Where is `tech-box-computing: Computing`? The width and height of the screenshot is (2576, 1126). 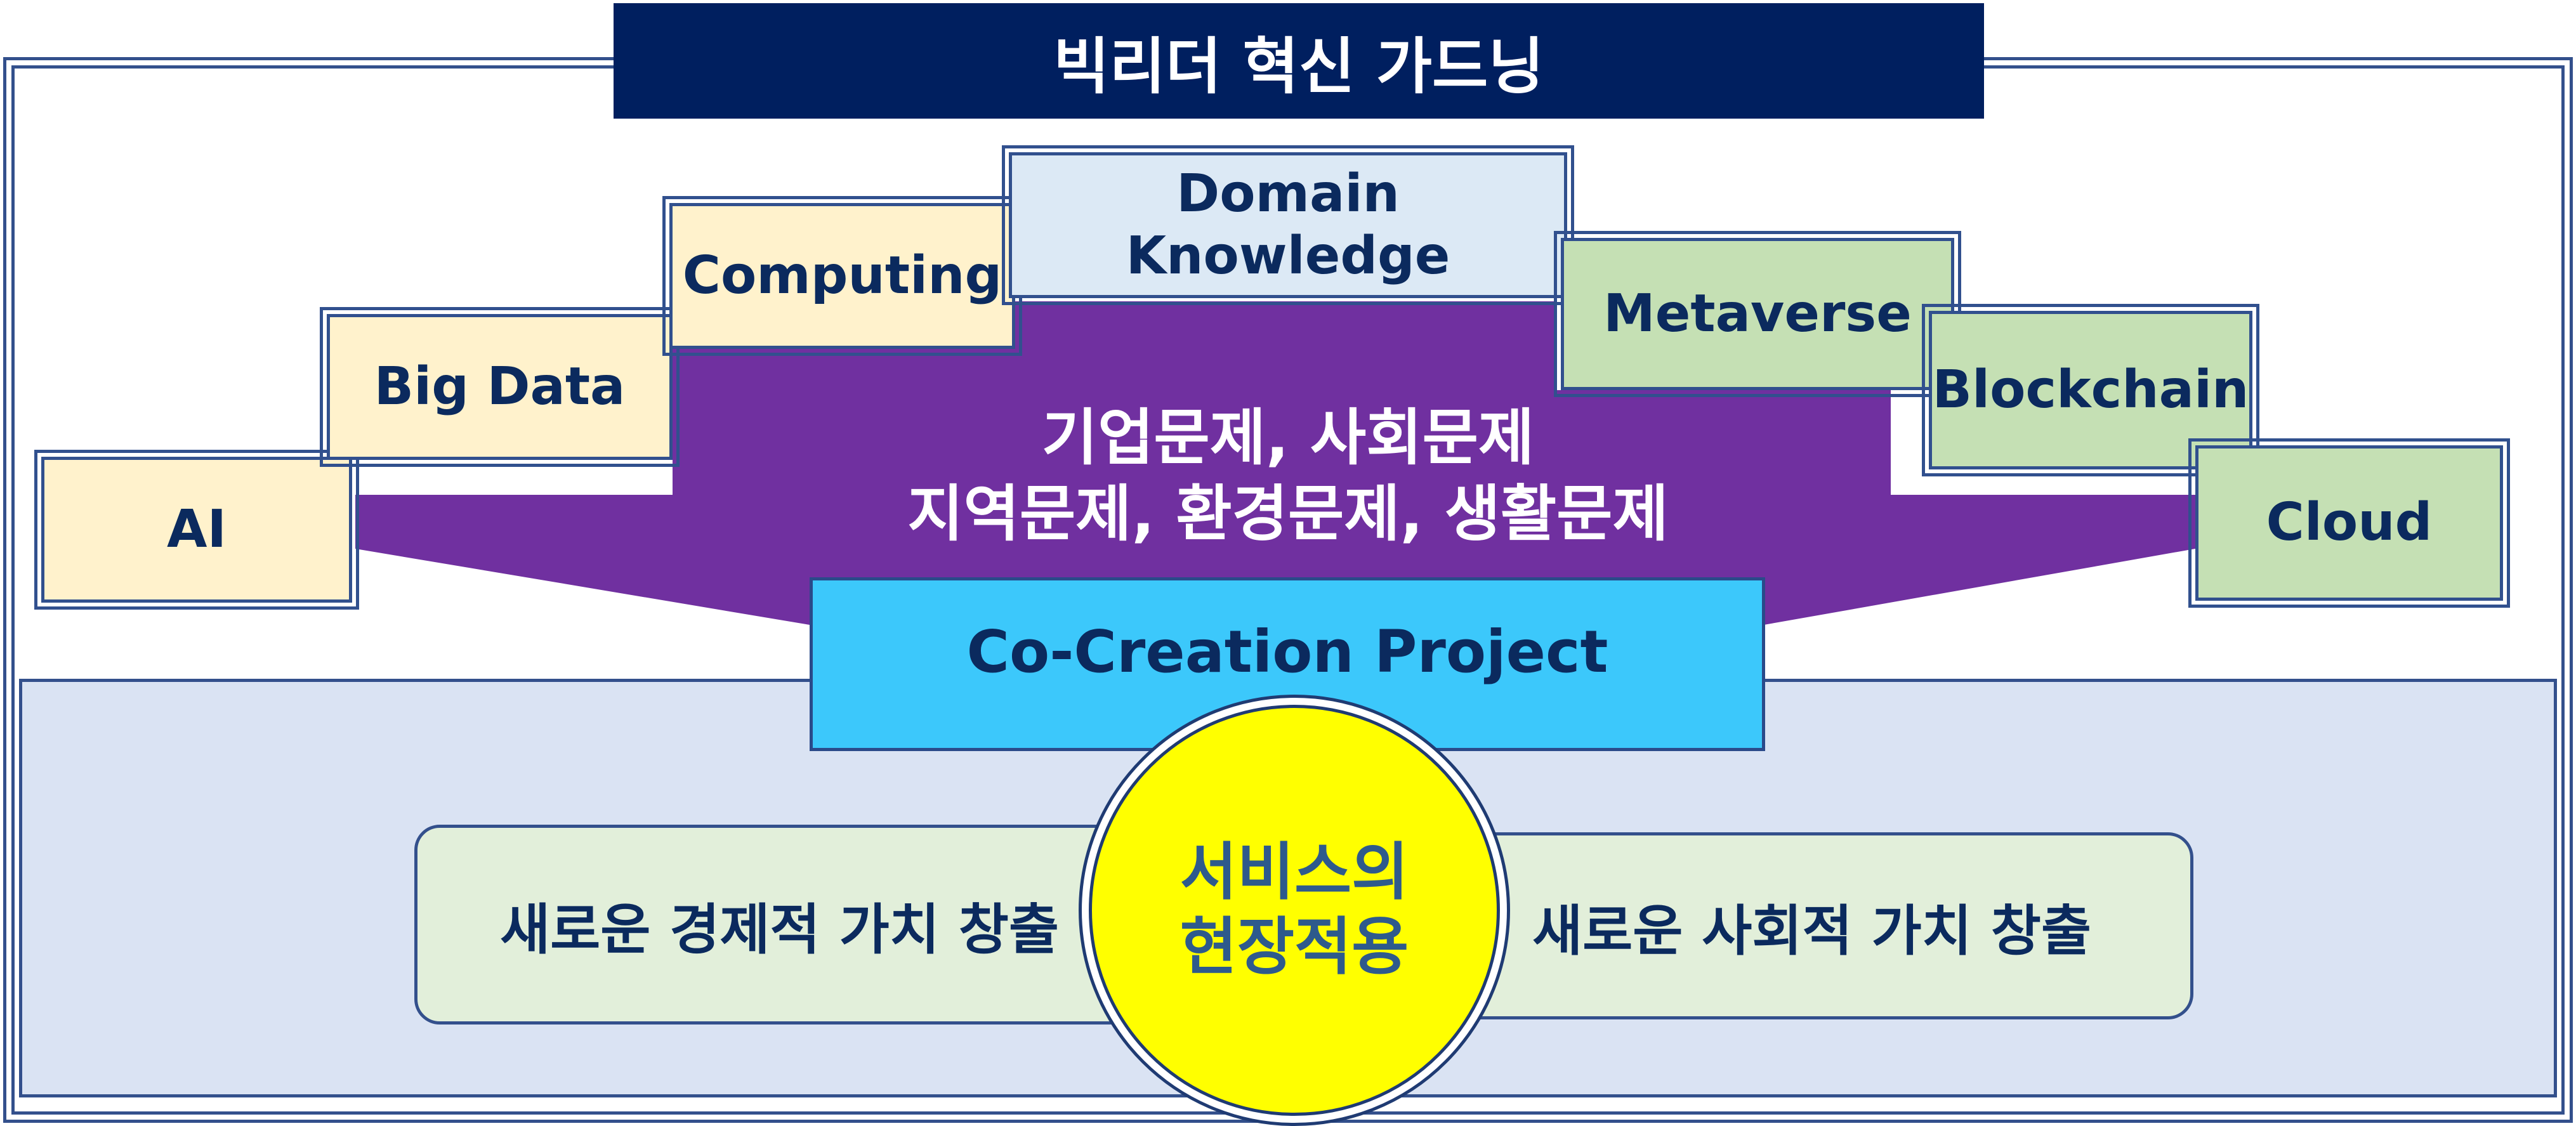
tech-box-computing: Computing is located at coordinates (842, 276).